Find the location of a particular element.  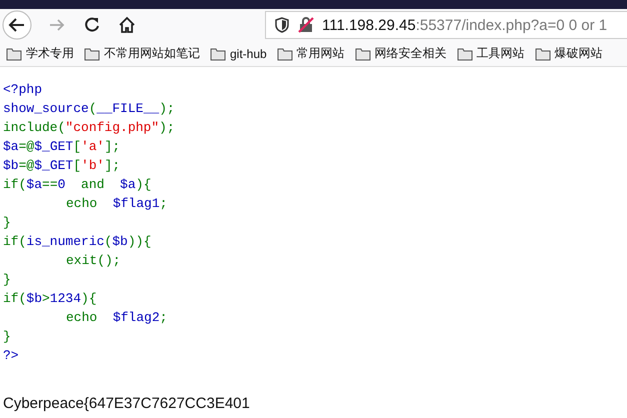

bookmark-link: 爆破网站 is located at coordinates (578, 53).